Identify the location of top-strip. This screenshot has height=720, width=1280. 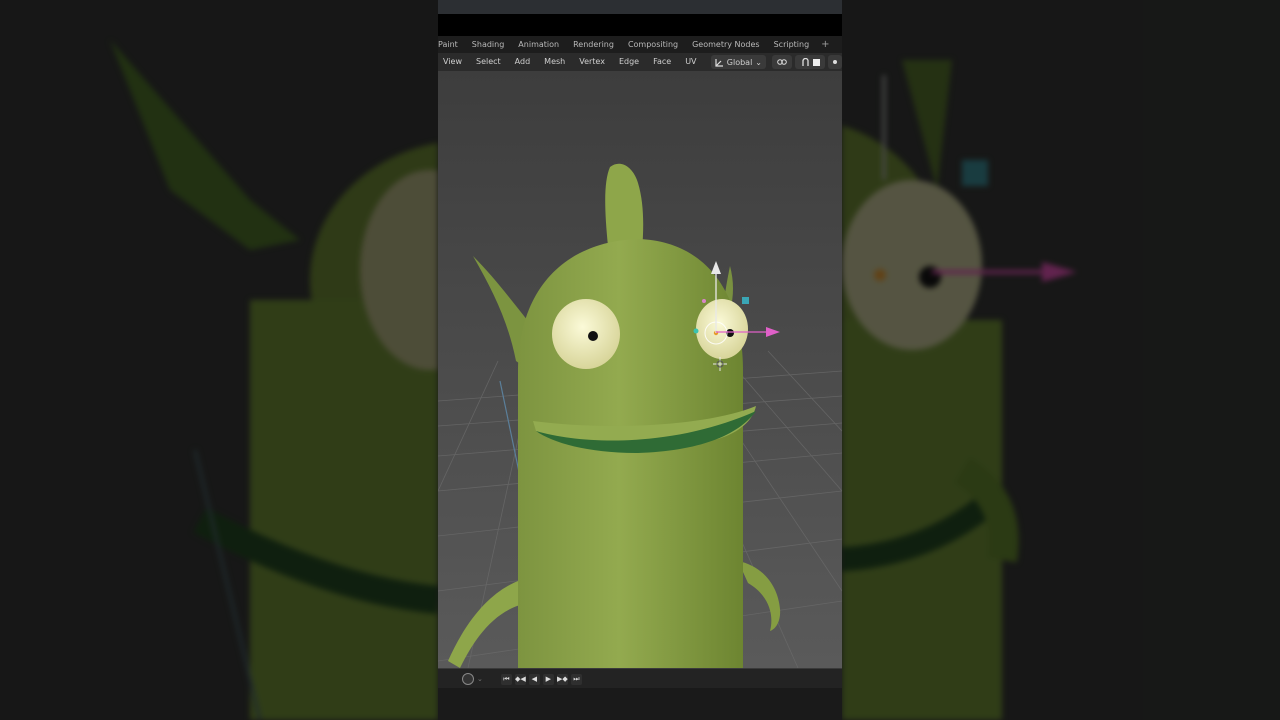
(640, 7).